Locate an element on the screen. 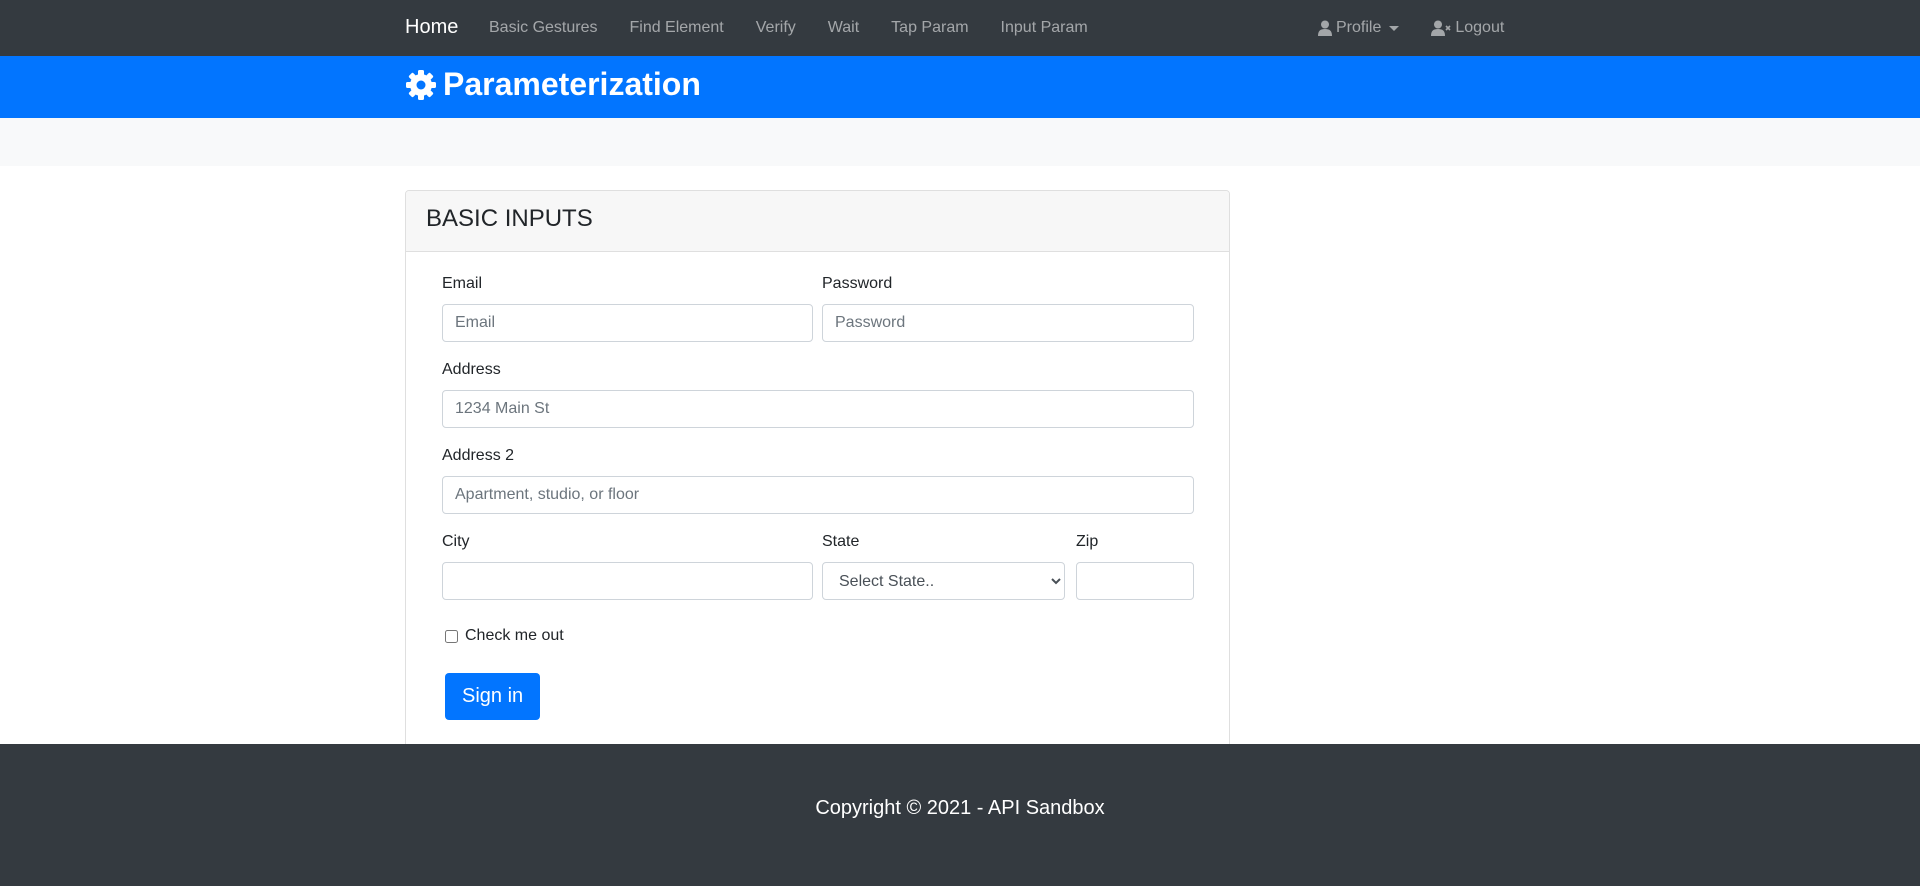  nav-link-find-element: Find Element is located at coordinates (676, 28).